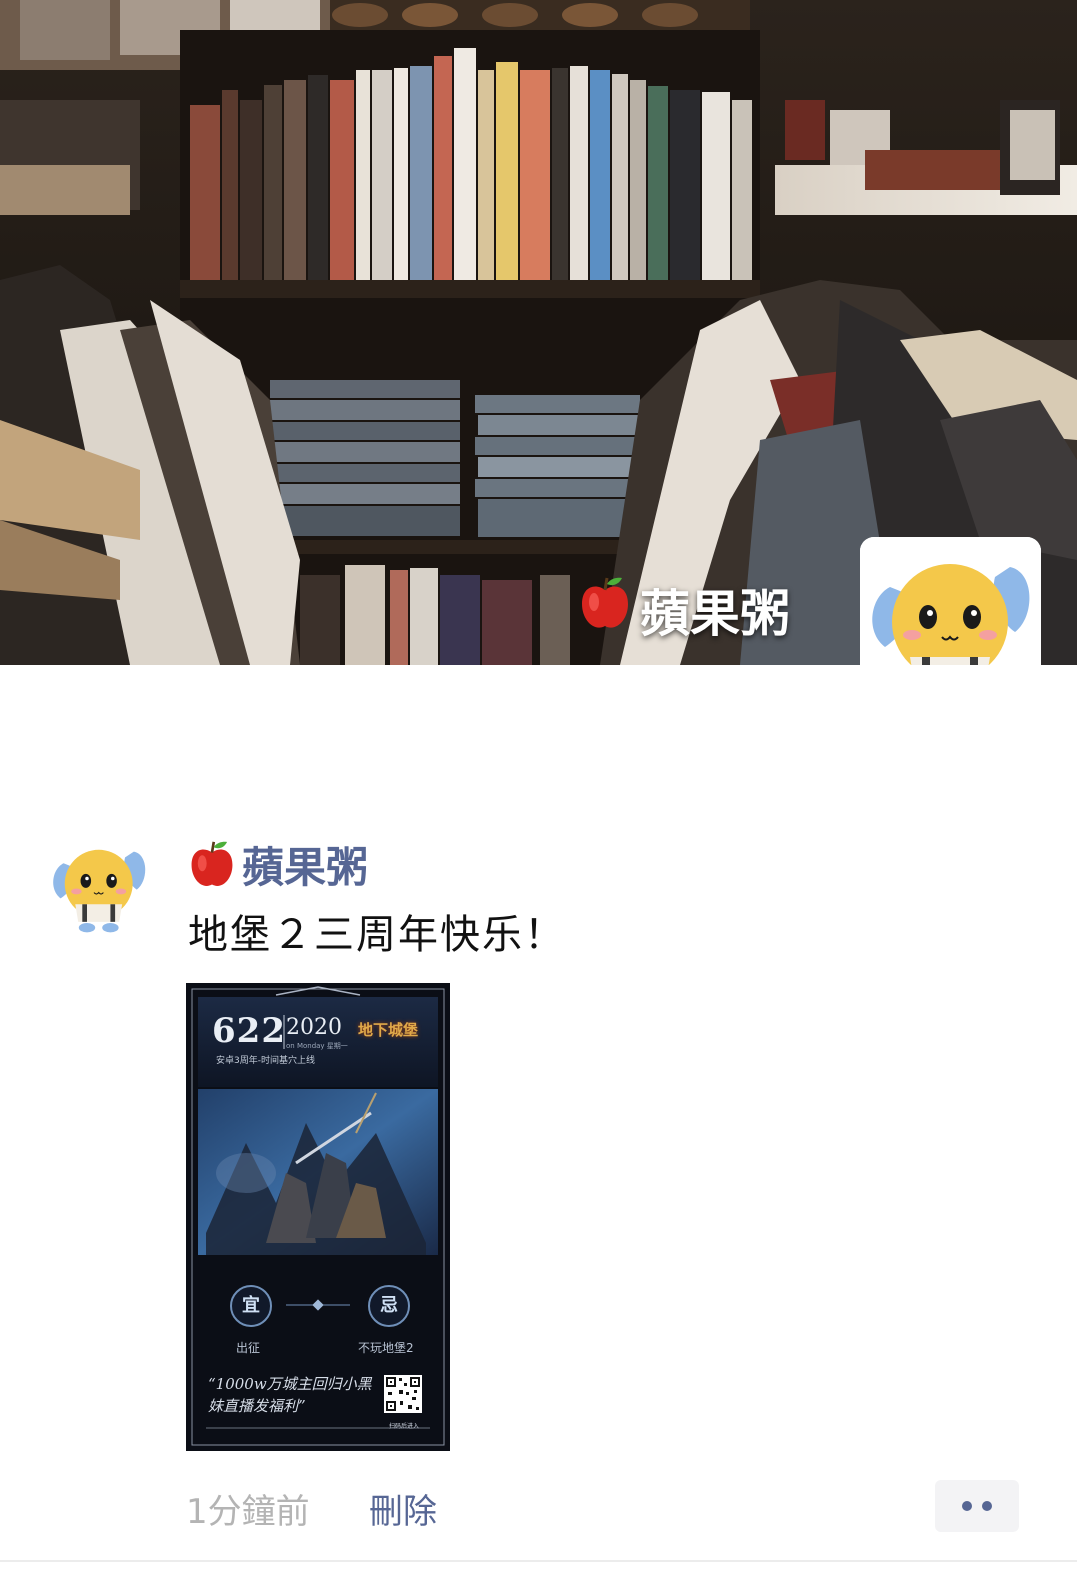  Describe the element at coordinates (265, 1061) in the screenshot. I see `poster-subtitle: 安卓3周年-时间基穴上线` at that location.